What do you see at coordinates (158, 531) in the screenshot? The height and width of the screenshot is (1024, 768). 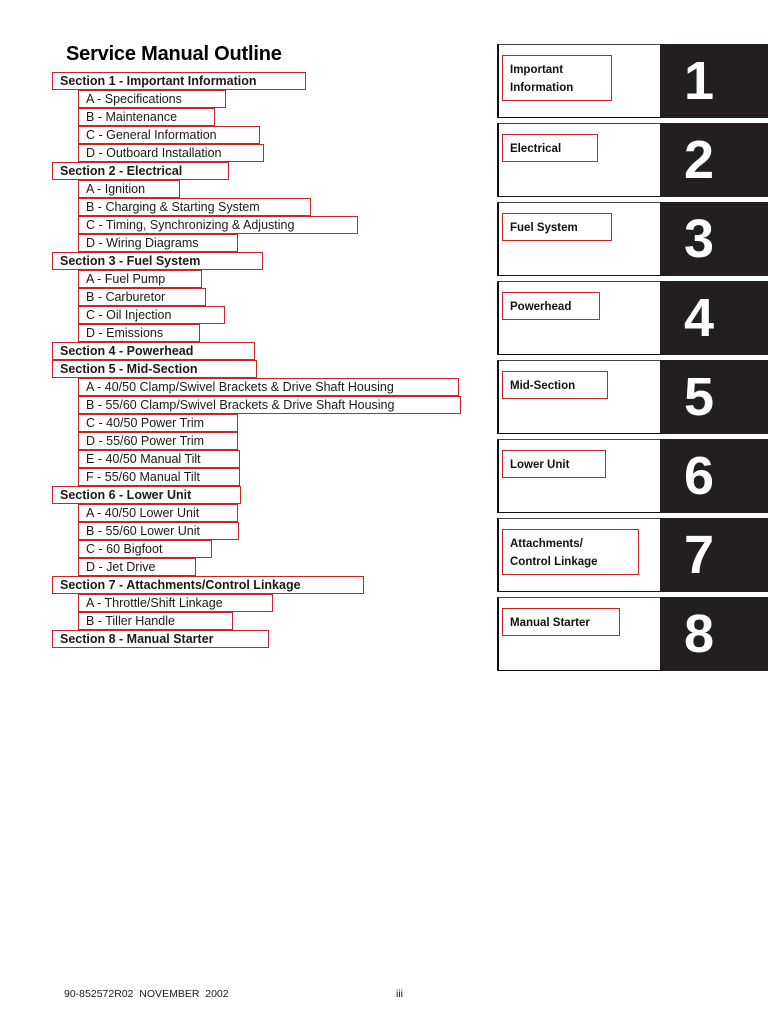 I see `outline-entry-box: B - 55/60 Lower Unit` at bounding box center [158, 531].